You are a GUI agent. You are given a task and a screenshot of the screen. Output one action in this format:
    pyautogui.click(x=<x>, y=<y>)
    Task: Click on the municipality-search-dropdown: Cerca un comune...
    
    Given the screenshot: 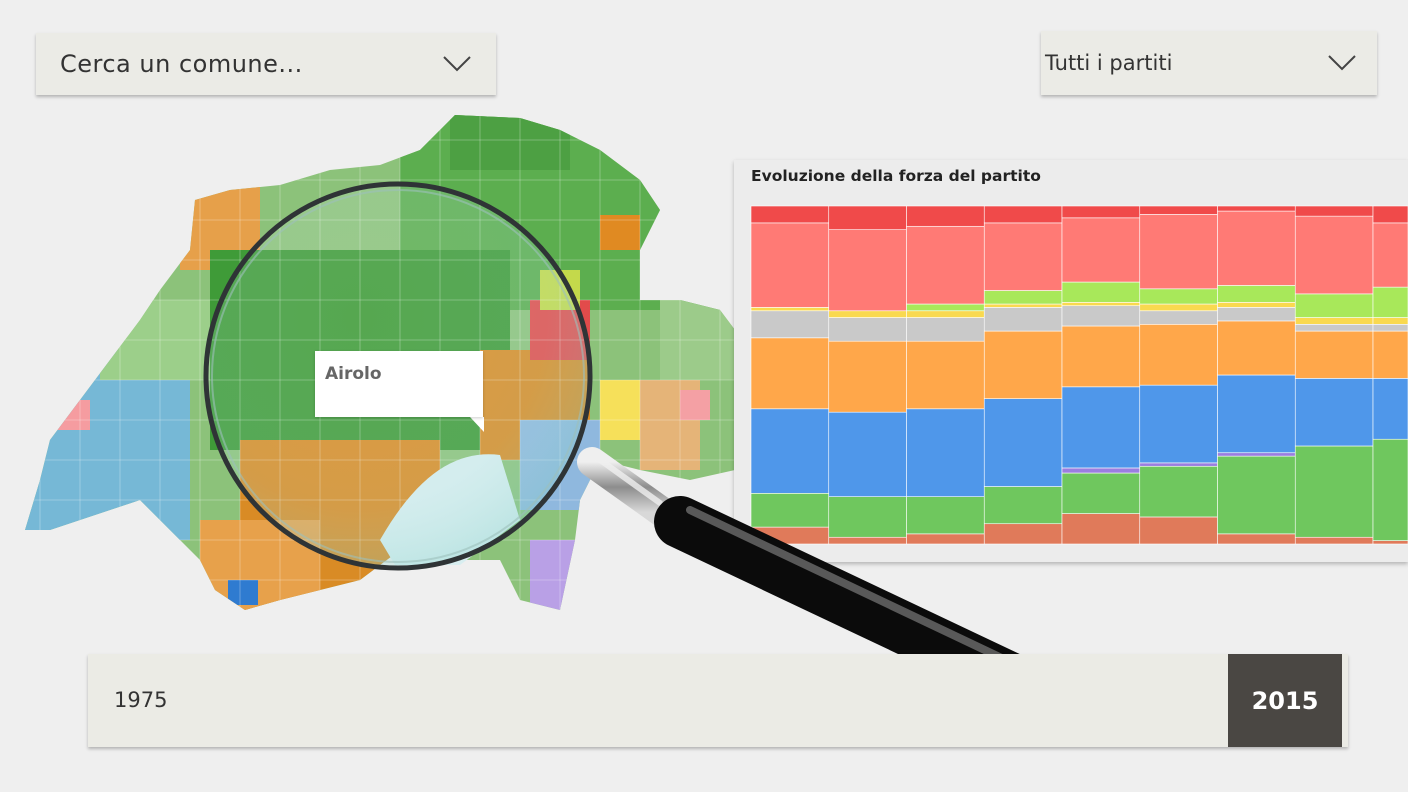 What is the action you would take?
    pyautogui.click(x=266, y=64)
    